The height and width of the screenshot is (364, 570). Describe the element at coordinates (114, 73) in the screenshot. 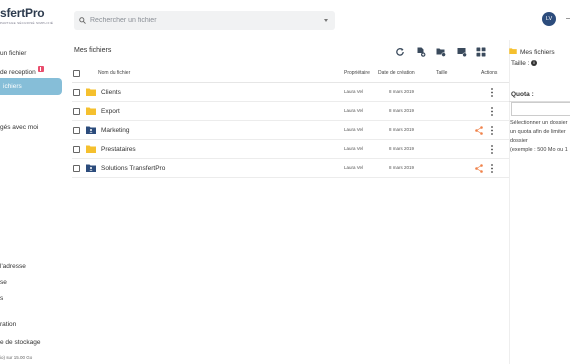

I see `column-name: Nom du fichier` at that location.